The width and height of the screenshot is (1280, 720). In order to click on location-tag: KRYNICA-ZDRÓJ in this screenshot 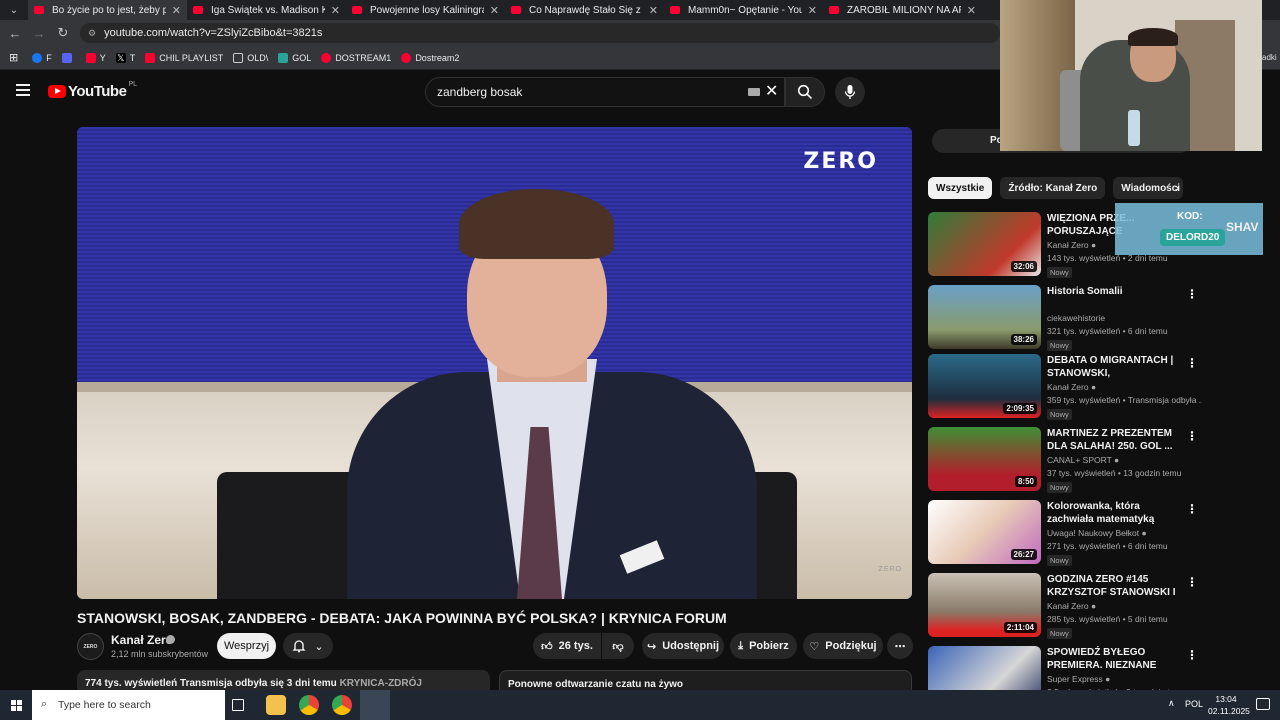, I will do `click(381, 683)`.